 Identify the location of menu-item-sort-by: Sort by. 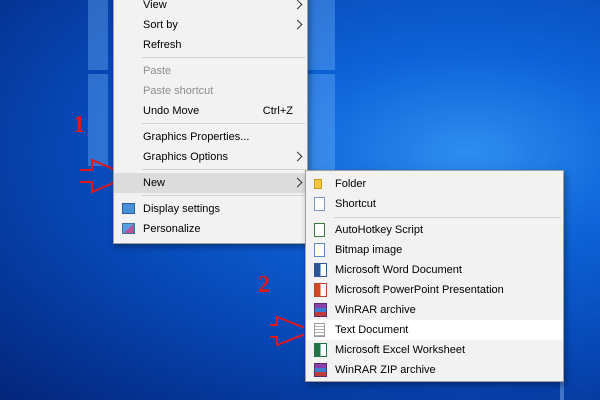
(210, 25).